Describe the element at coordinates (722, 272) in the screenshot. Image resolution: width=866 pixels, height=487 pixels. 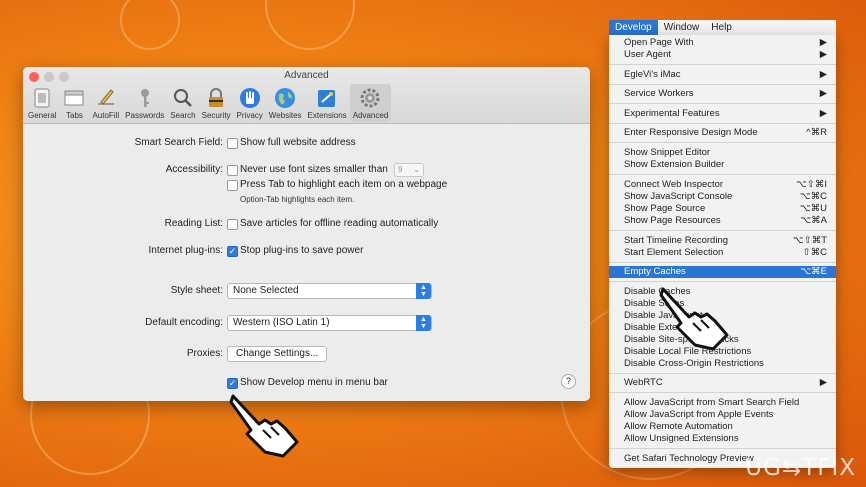
I see `menu-item-empty-caches: Empty Caches ⌥⌘E` at that location.